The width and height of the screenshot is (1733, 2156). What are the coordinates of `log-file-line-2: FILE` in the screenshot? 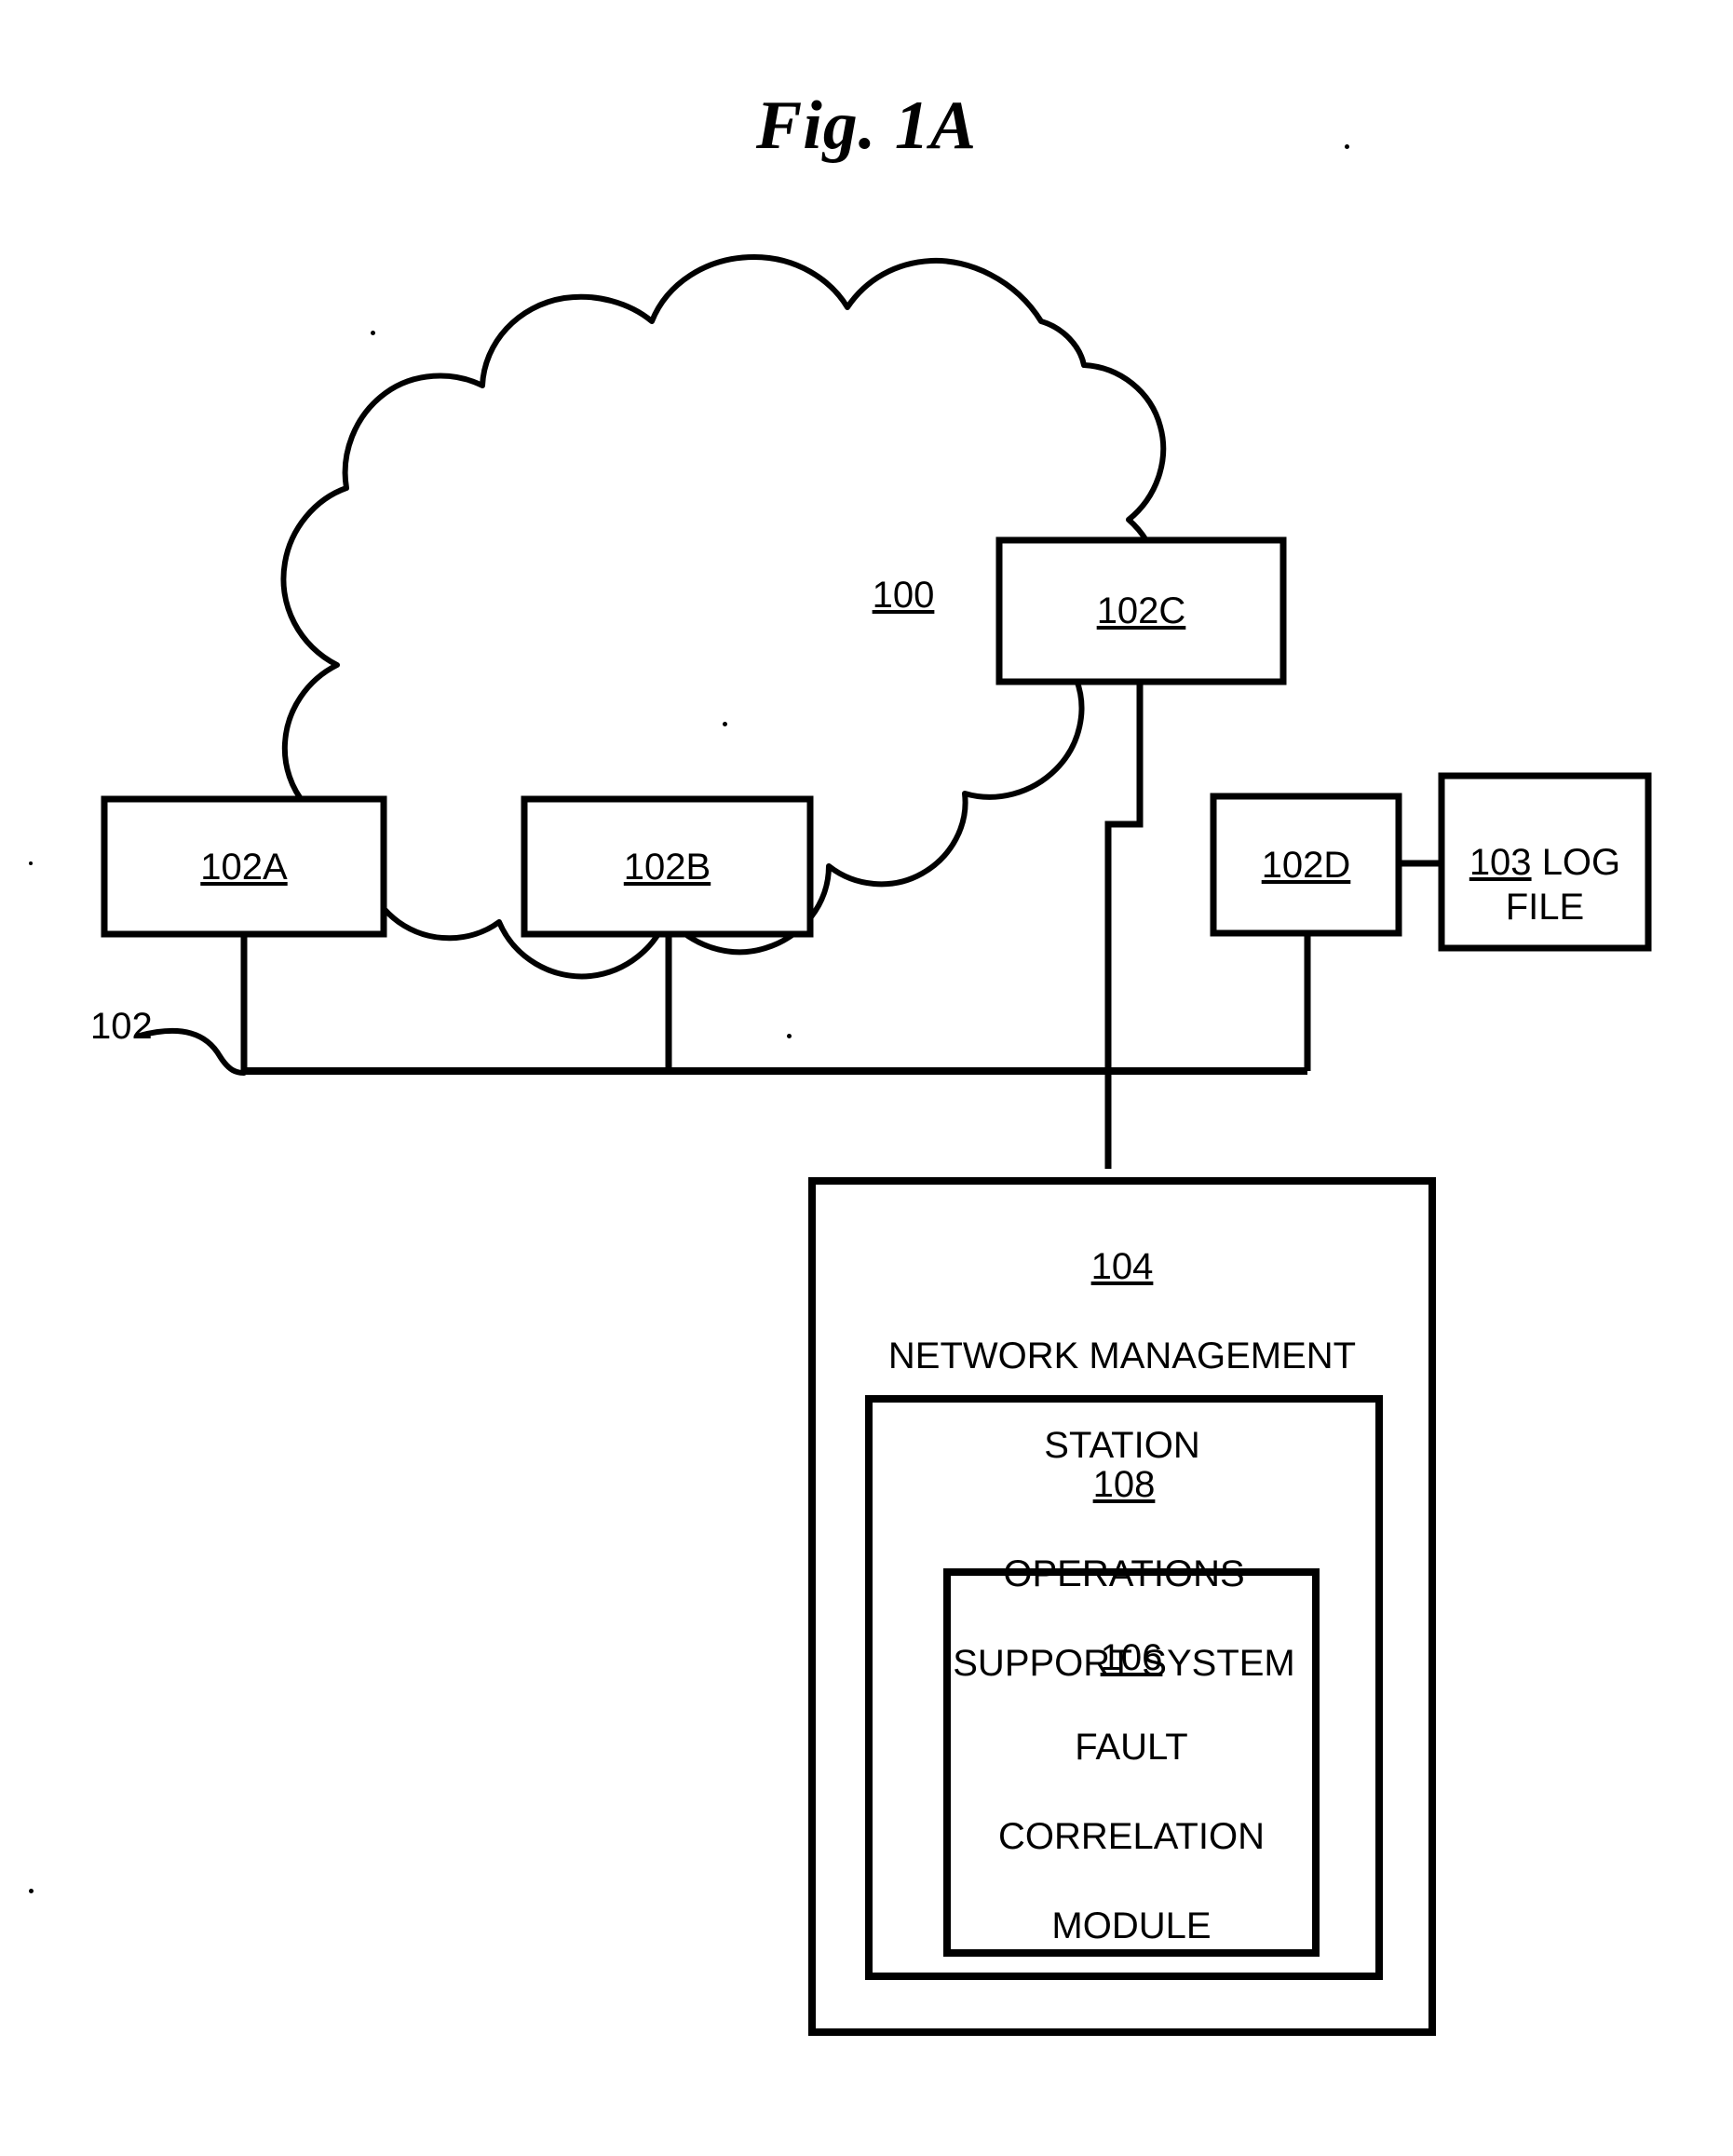 It's located at (1545, 907).